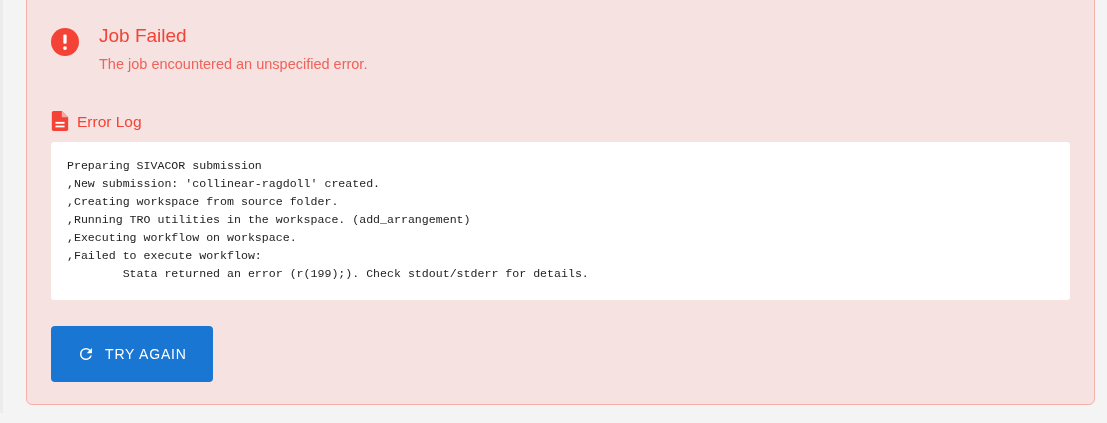 Image resolution: width=1107 pixels, height=423 pixels. Describe the element at coordinates (143, 36) in the screenshot. I see `alert-title: Job Failed` at that location.